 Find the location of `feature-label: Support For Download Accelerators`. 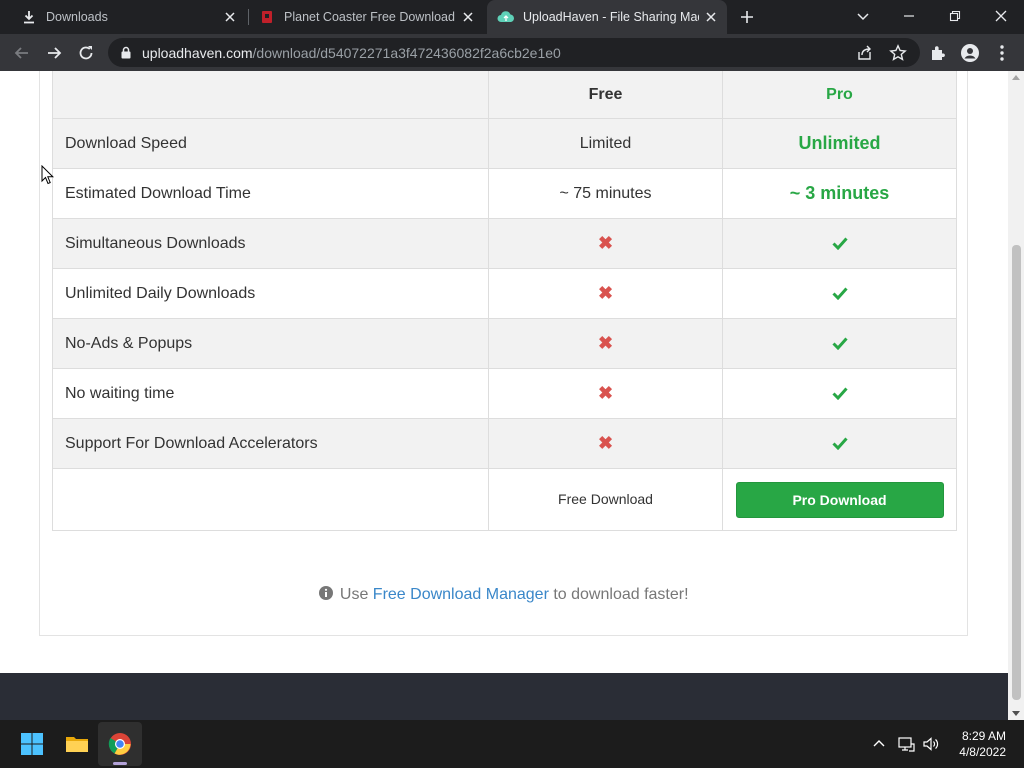

feature-label: Support For Download Accelerators is located at coordinates (270, 443).